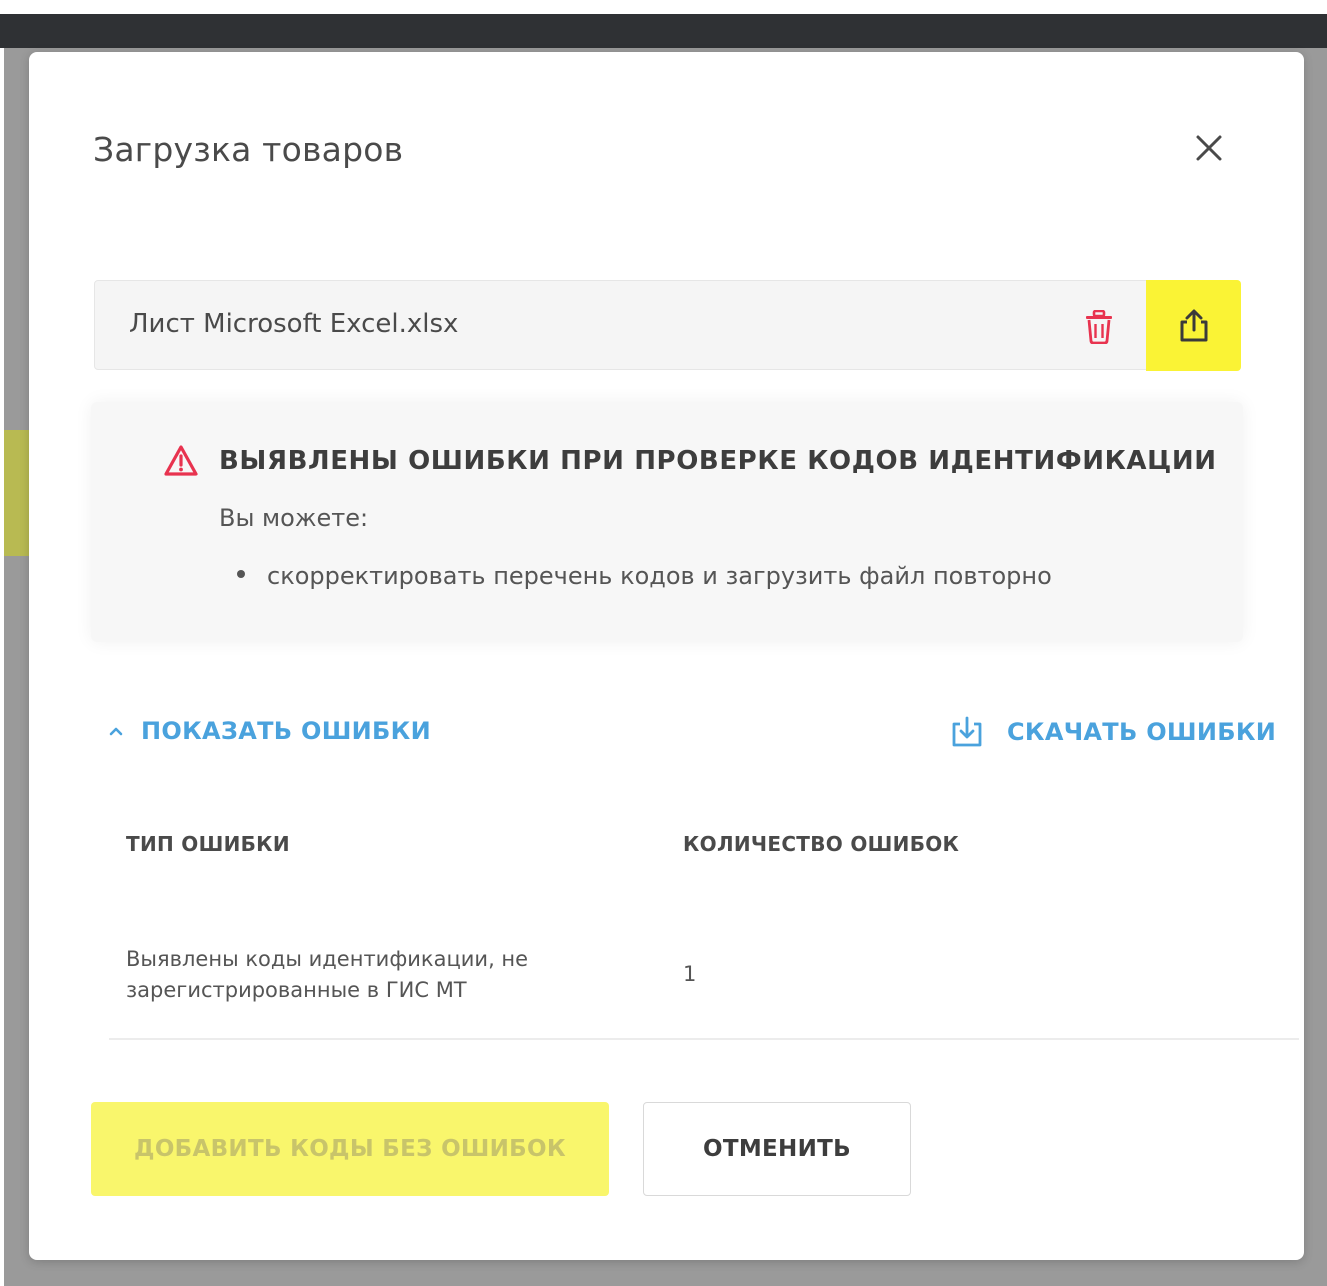  Describe the element at coordinates (1142, 732) in the screenshot. I see `download-errors-label: СКАЧАТЬ ОШИБКИ` at that location.